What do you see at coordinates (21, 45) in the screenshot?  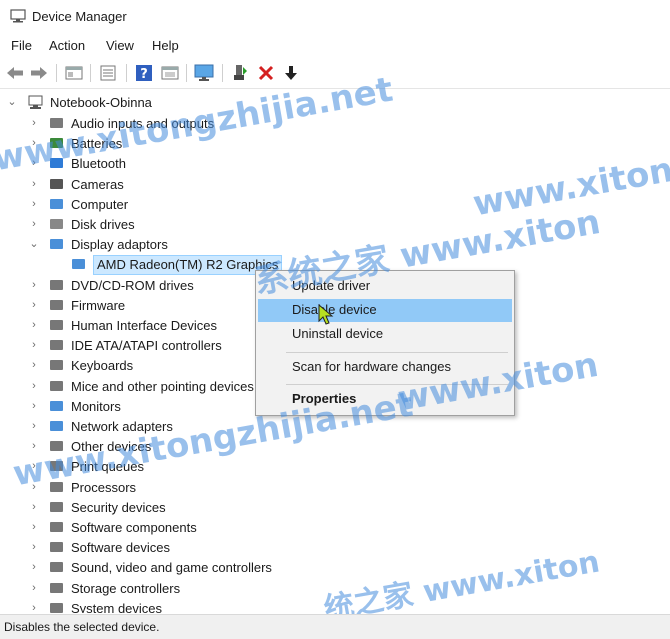 I see `menu-file: File` at bounding box center [21, 45].